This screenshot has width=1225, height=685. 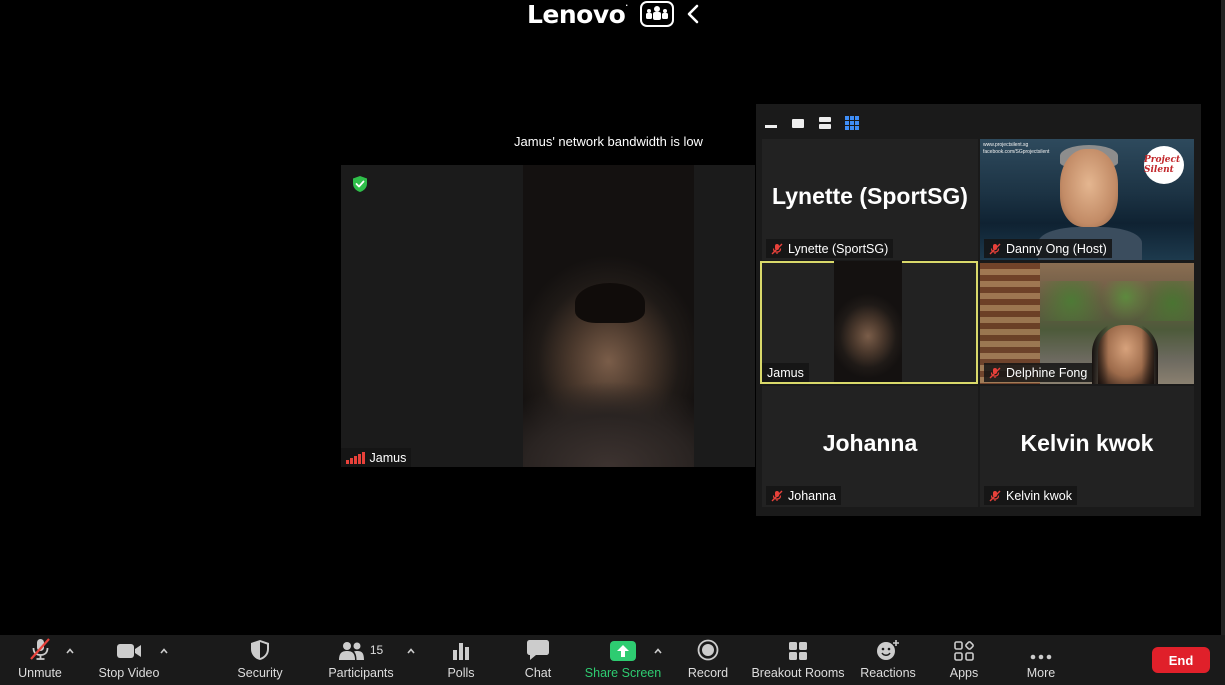 What do you see at coordinates (1006, 145) in the screenshot?
I see `danny-caption-line: www.projectsilent.sg` at bounding box center [1006, 145].